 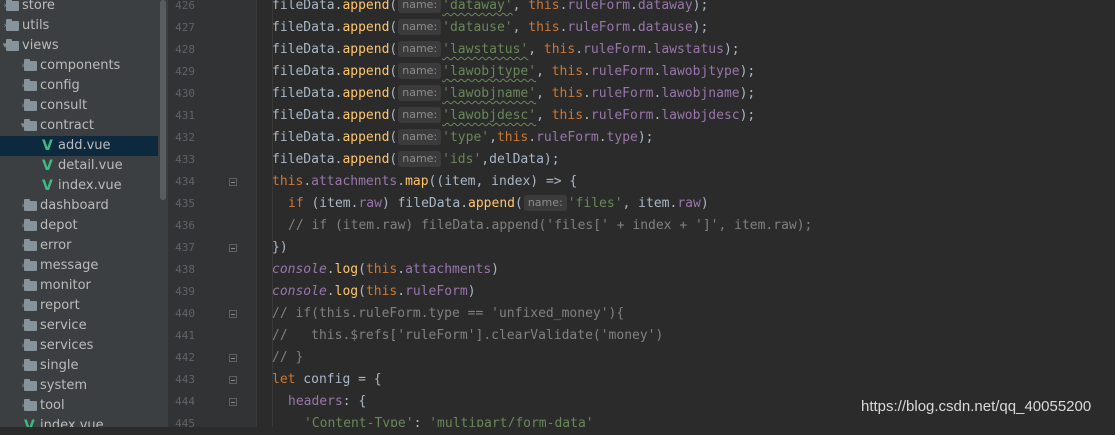 What do you see at coordinates (63, 325) in the screenshot?
I see `tree-item-label: service` at bounding box center [63, 325].